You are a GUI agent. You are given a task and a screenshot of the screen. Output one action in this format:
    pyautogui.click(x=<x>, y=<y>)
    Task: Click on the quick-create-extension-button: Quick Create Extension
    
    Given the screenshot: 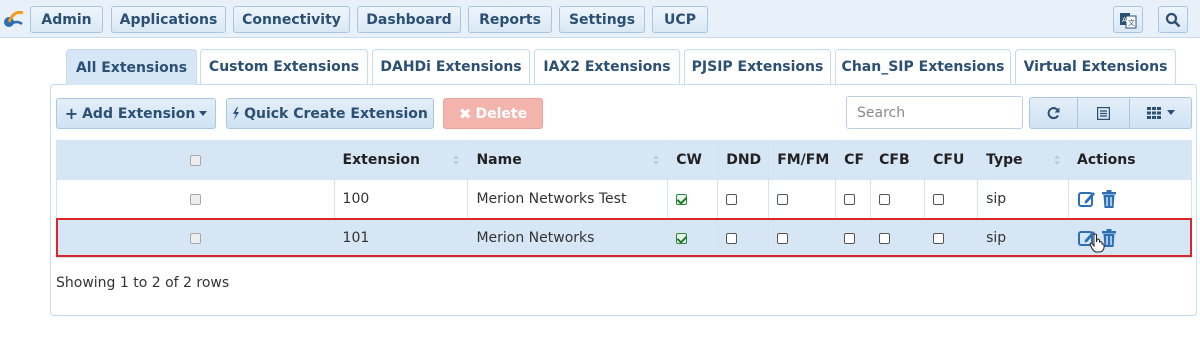 What is the action you would take?
    pyautogui.click(x=330, y=113)
    